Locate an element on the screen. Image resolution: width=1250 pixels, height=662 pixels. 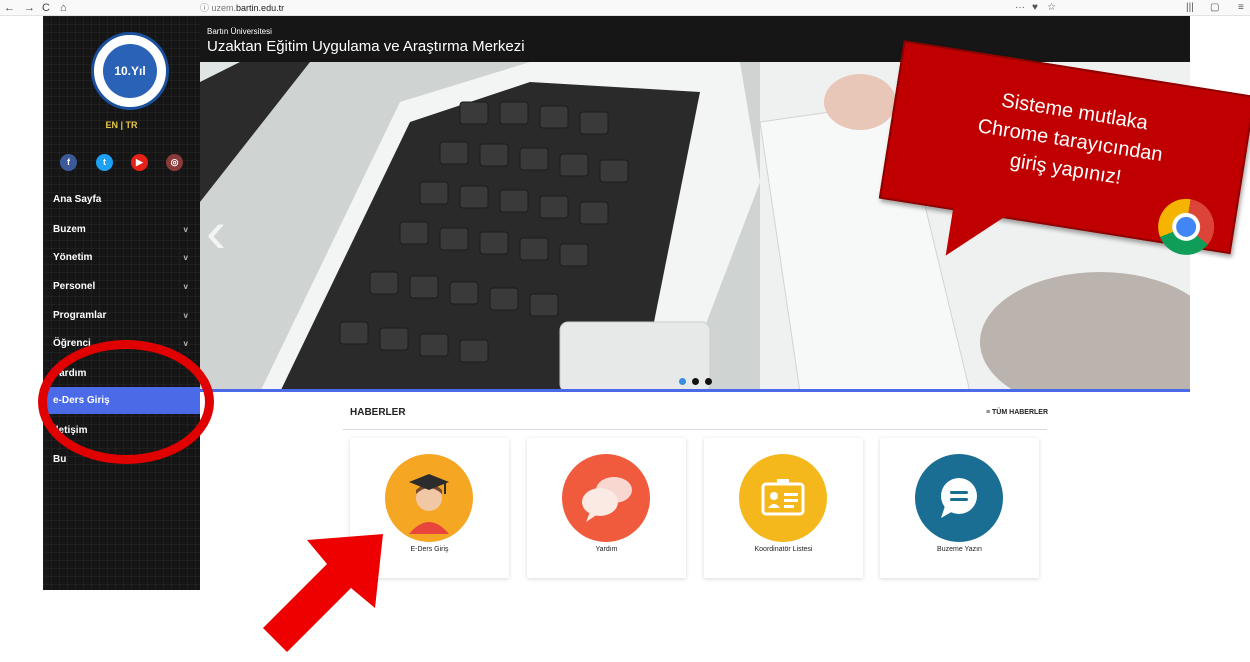
youtube-icon: ▶ is located at coordinates (139, 162).